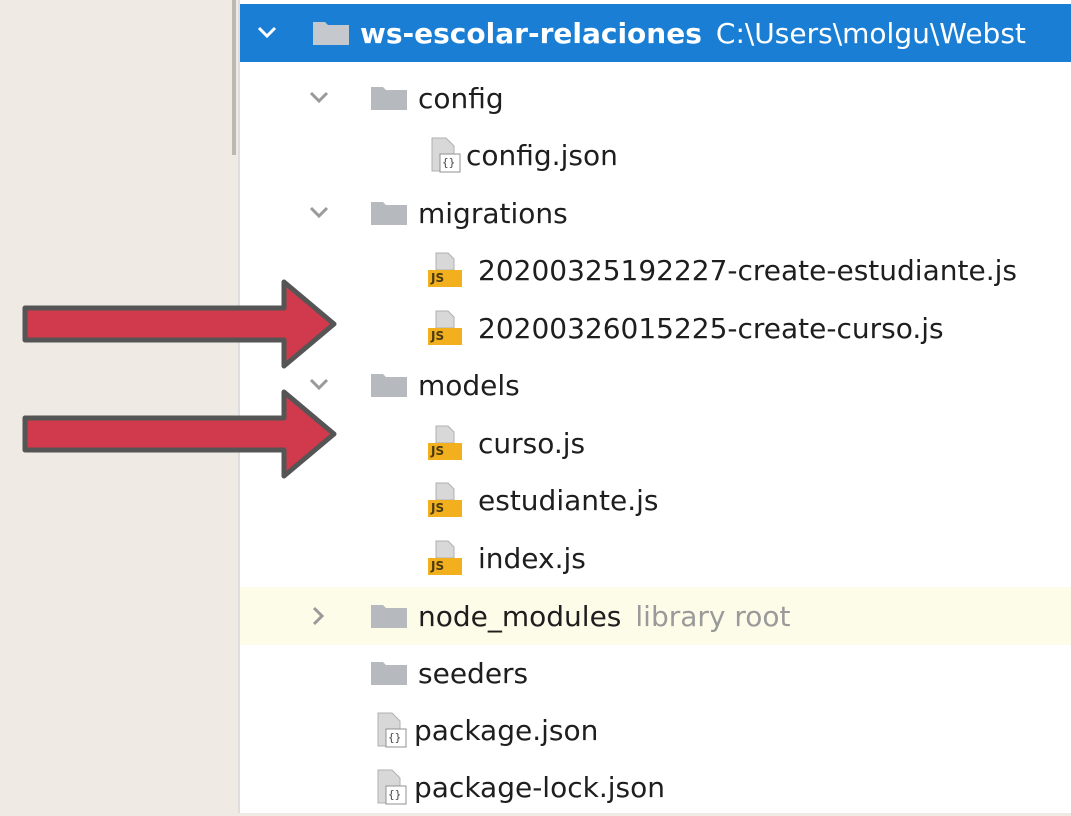 The image size is (1071, 816). I want to click on tree-row-migration-1: JS 20200325192227-create-estudiante.js, so click(655, 270).